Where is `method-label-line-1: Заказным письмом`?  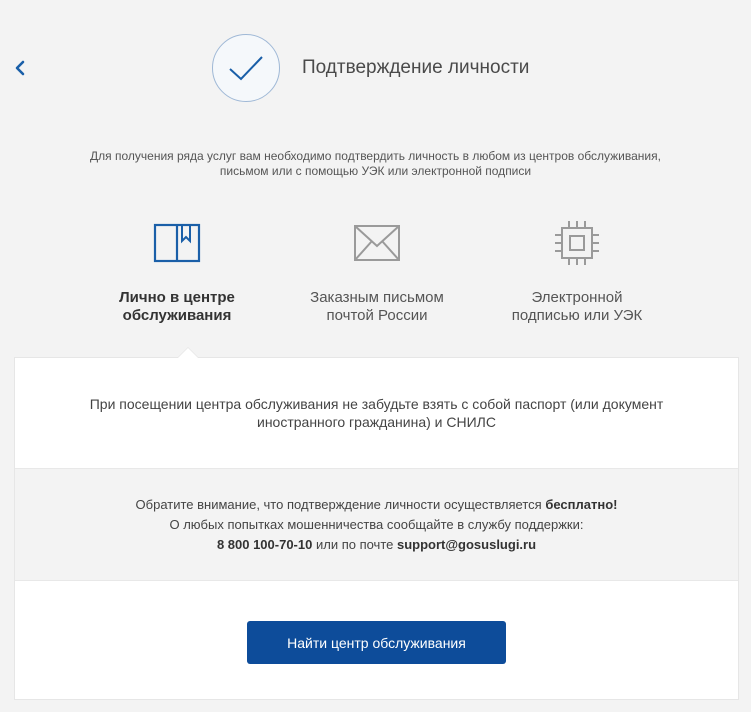 method-label-line-1: Заказным письмом is located at coordinates (377, 297).